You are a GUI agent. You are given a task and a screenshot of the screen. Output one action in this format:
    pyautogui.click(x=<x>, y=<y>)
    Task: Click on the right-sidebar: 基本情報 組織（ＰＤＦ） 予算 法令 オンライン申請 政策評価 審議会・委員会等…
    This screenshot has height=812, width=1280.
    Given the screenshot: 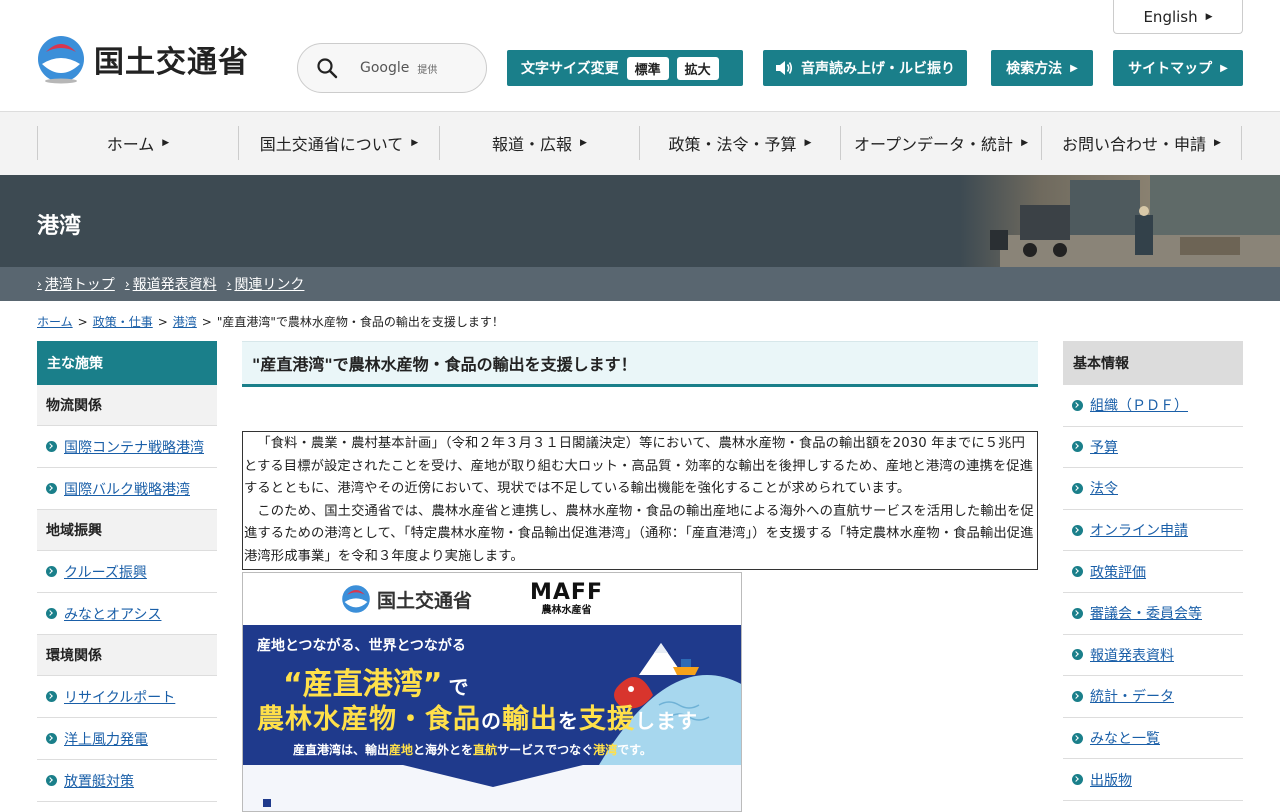 What is the action you would take?
    pyautogui.click(x=1153, y=571)
    